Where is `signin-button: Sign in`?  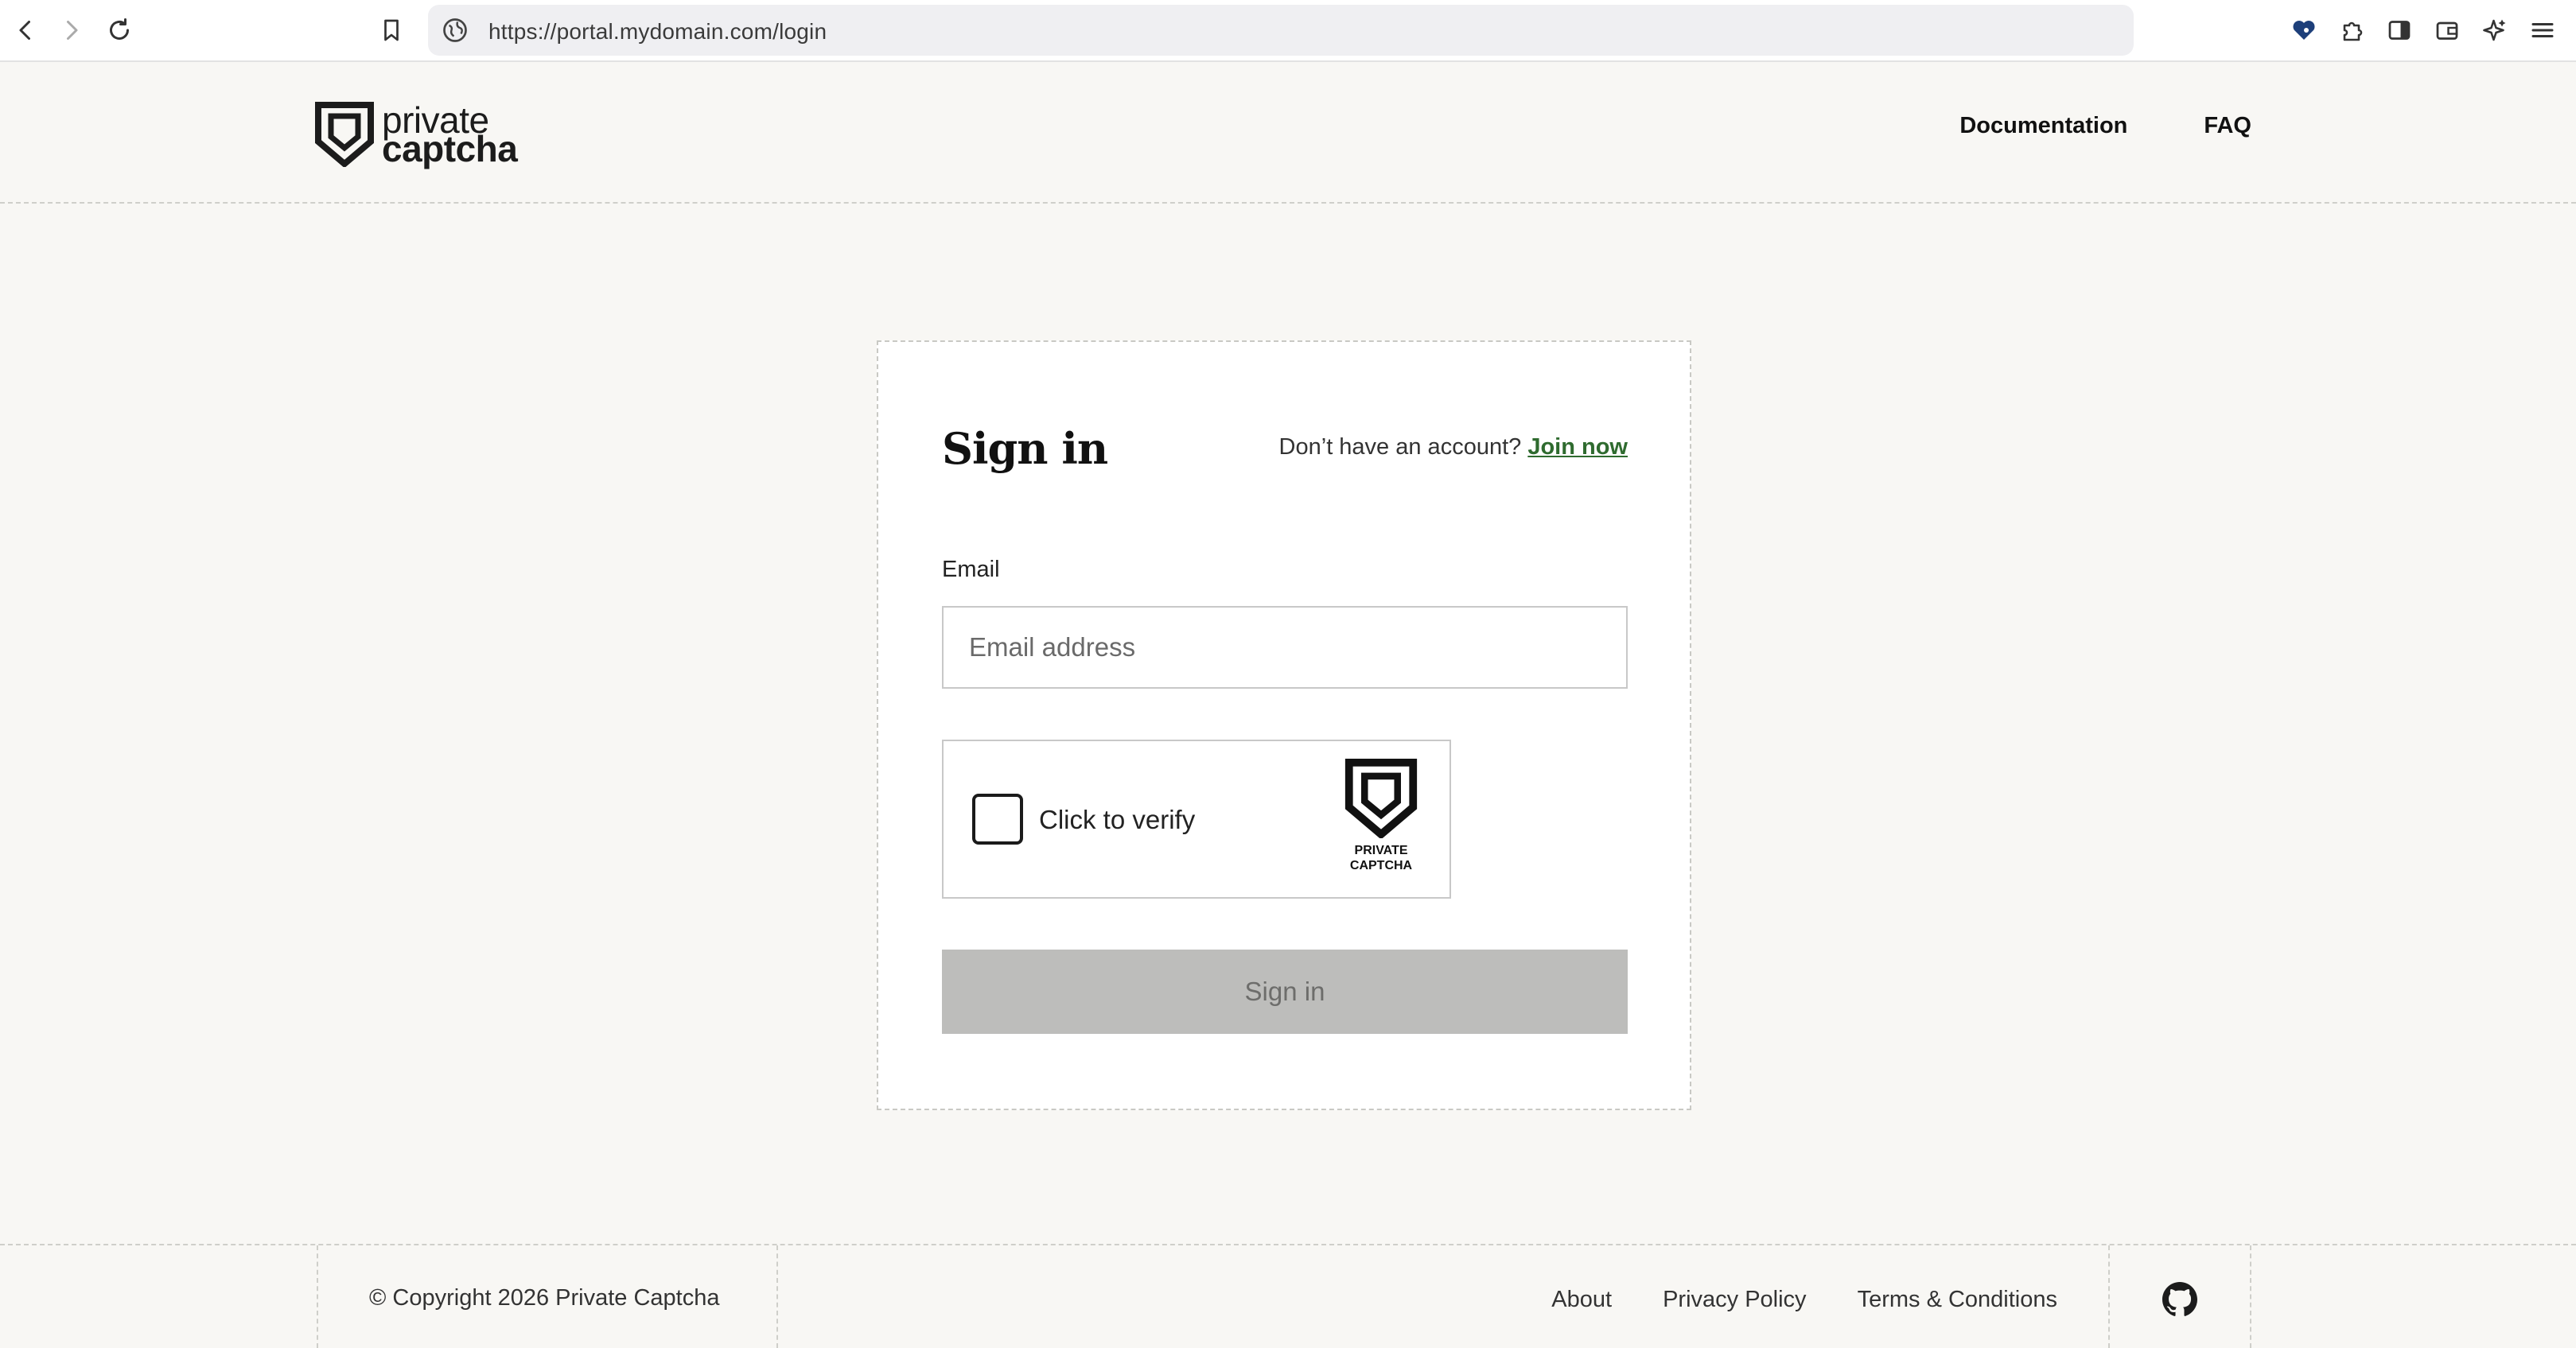
signin-button: Sign in is located at coordinates (1285, 992).